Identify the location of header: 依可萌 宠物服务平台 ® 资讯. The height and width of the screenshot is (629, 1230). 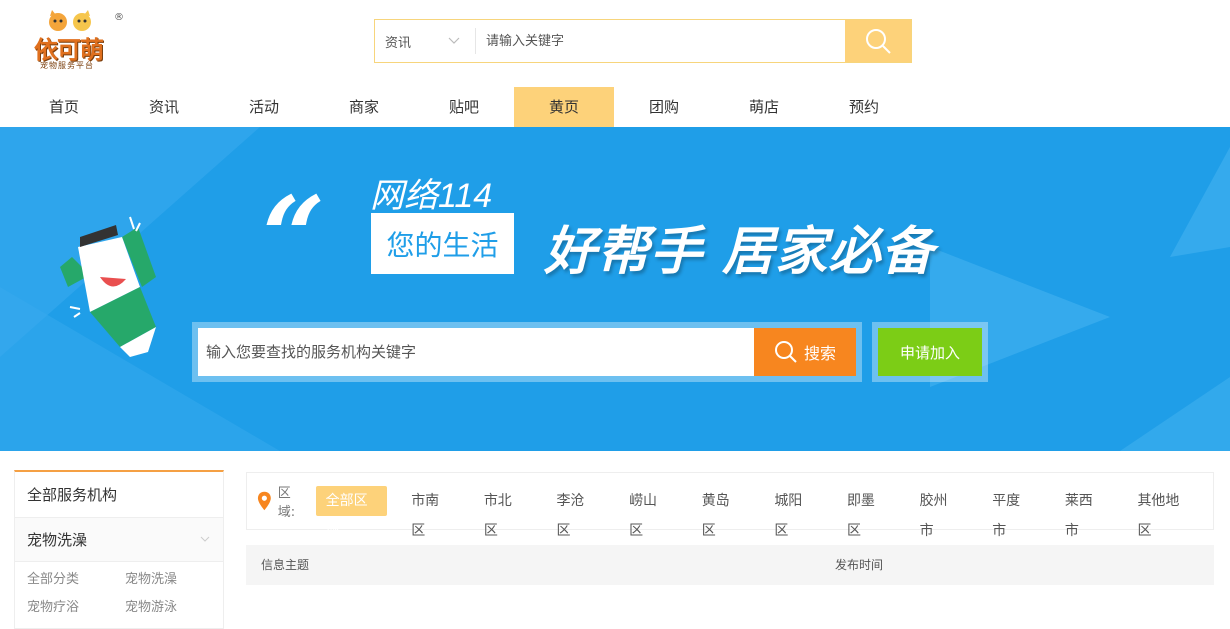
(615, 43).